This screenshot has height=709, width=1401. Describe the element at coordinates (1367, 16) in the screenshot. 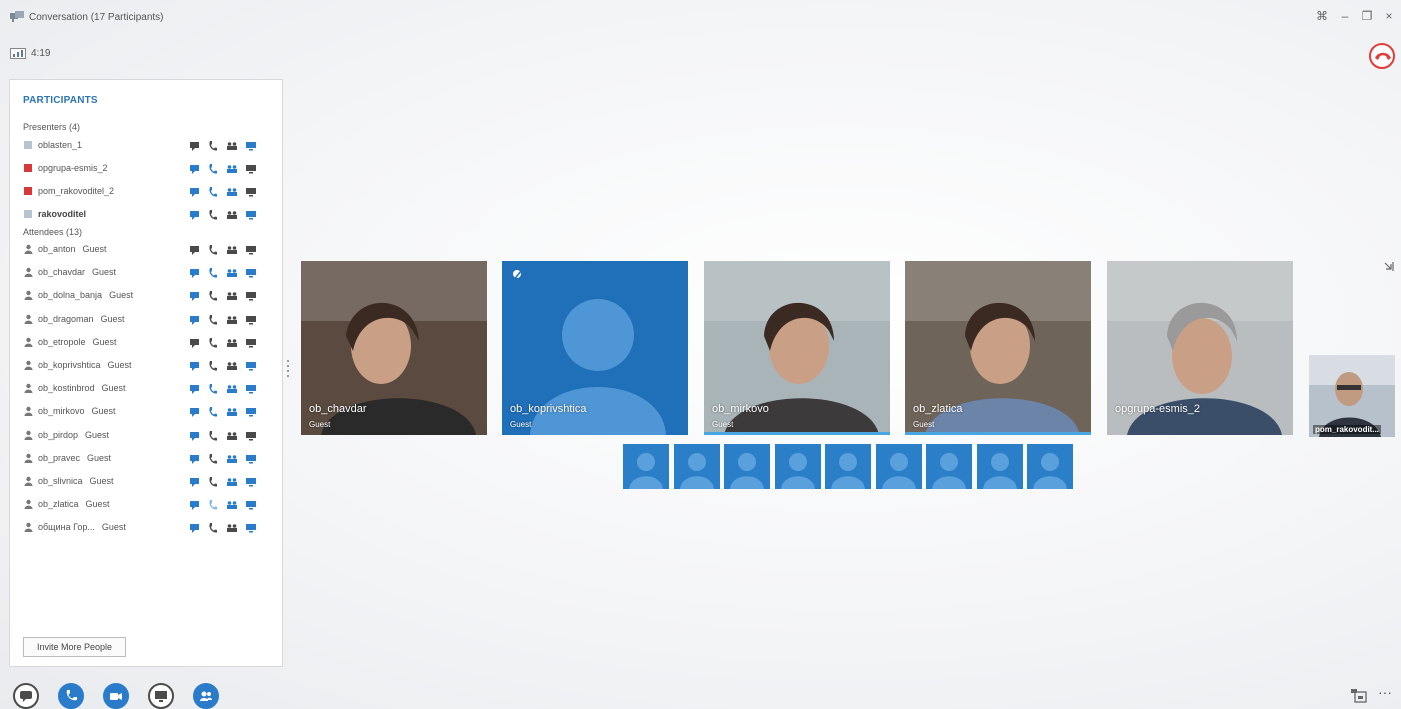

I see `restore-button: ❐` at that location.